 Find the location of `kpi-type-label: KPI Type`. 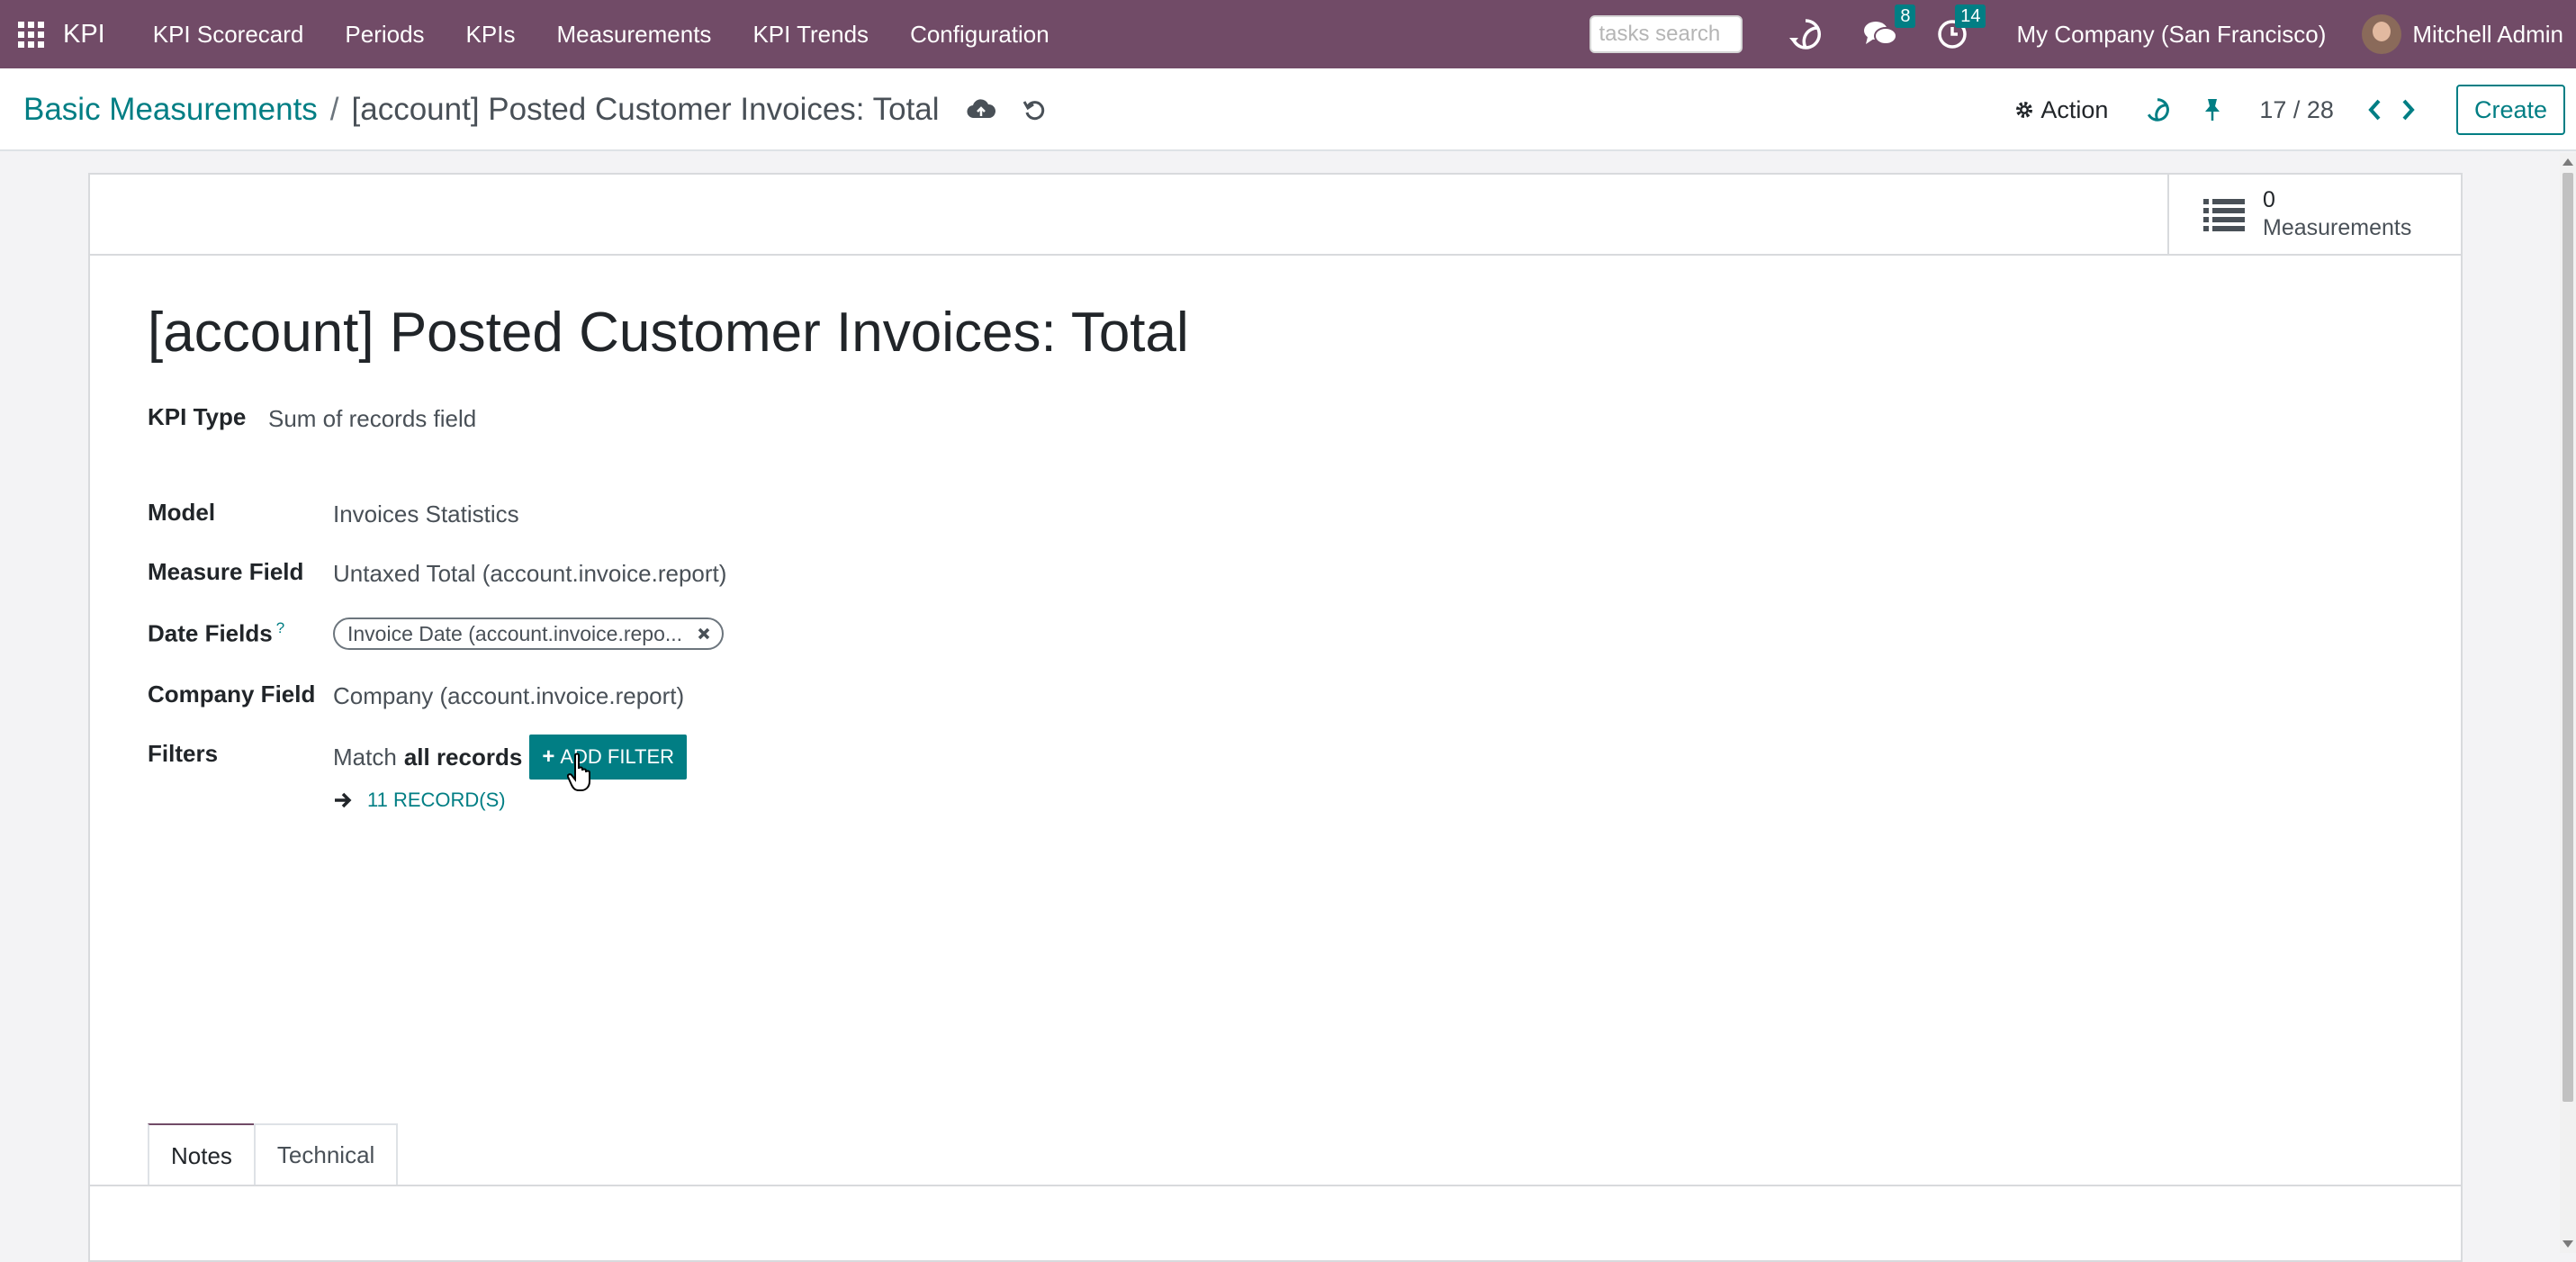

kpi-type-label: KPI Type is located at coordinates (197, 416).